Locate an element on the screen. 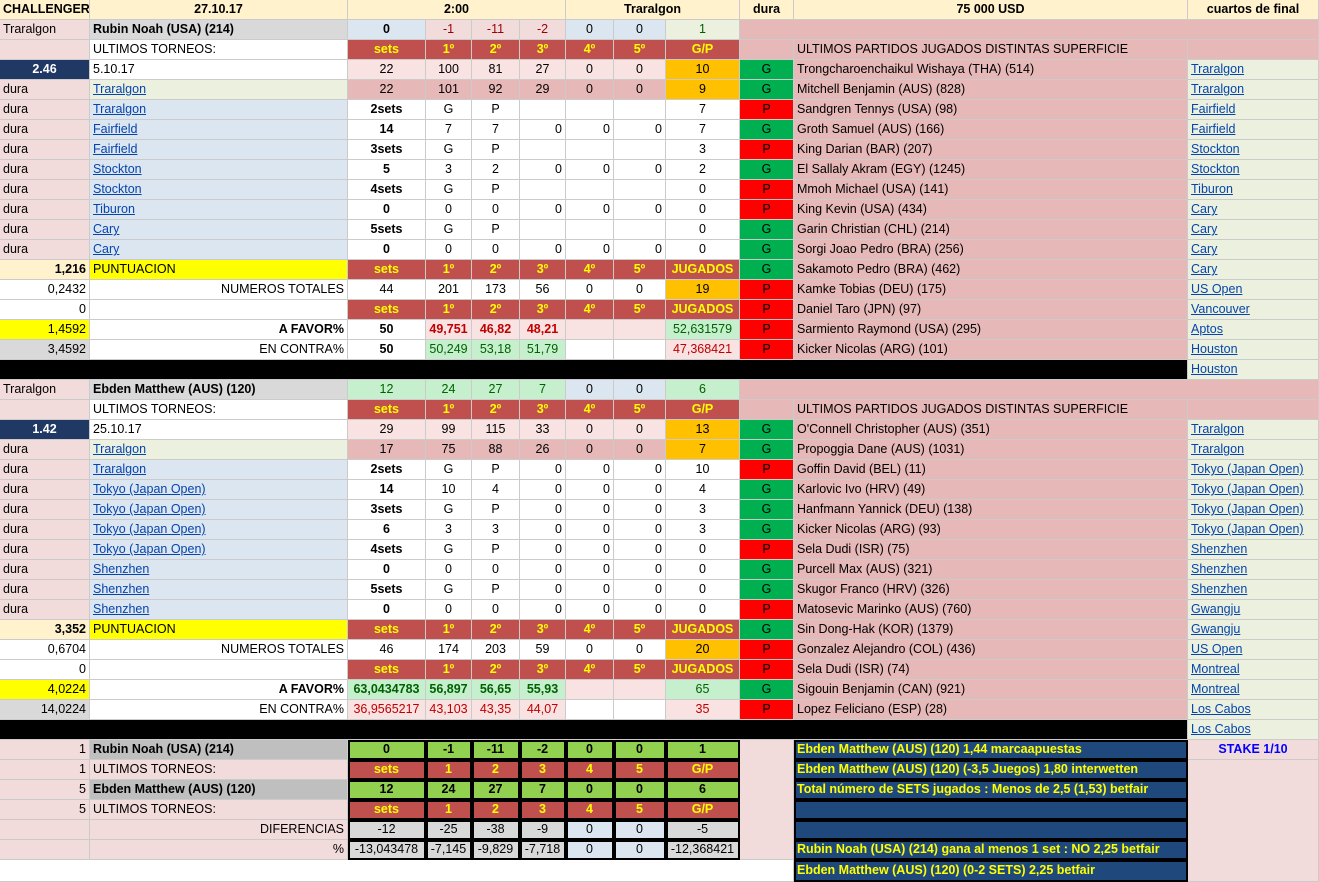 The height and width of the screenshot is (882, 1319). sets-cell is located at coordinates (640, 150).